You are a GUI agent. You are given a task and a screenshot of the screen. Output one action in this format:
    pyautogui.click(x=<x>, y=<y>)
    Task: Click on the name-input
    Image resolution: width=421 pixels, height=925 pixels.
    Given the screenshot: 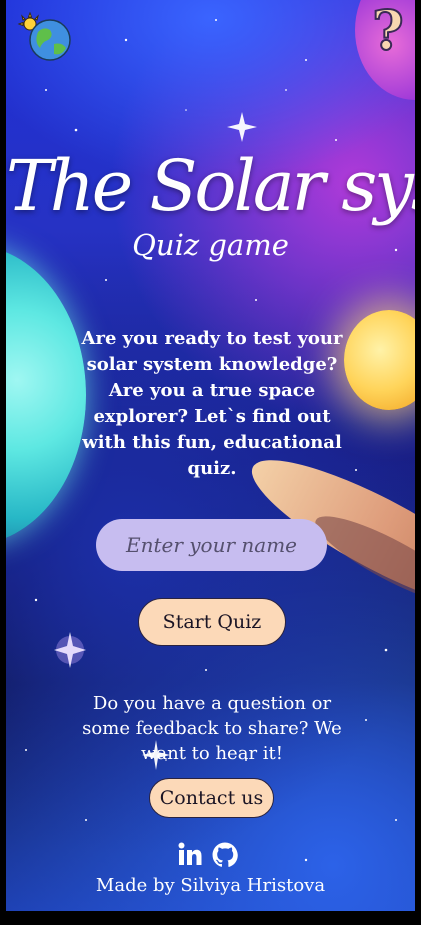 What is the action you would take?
    pyautogui.click(x=211, y=545)
    